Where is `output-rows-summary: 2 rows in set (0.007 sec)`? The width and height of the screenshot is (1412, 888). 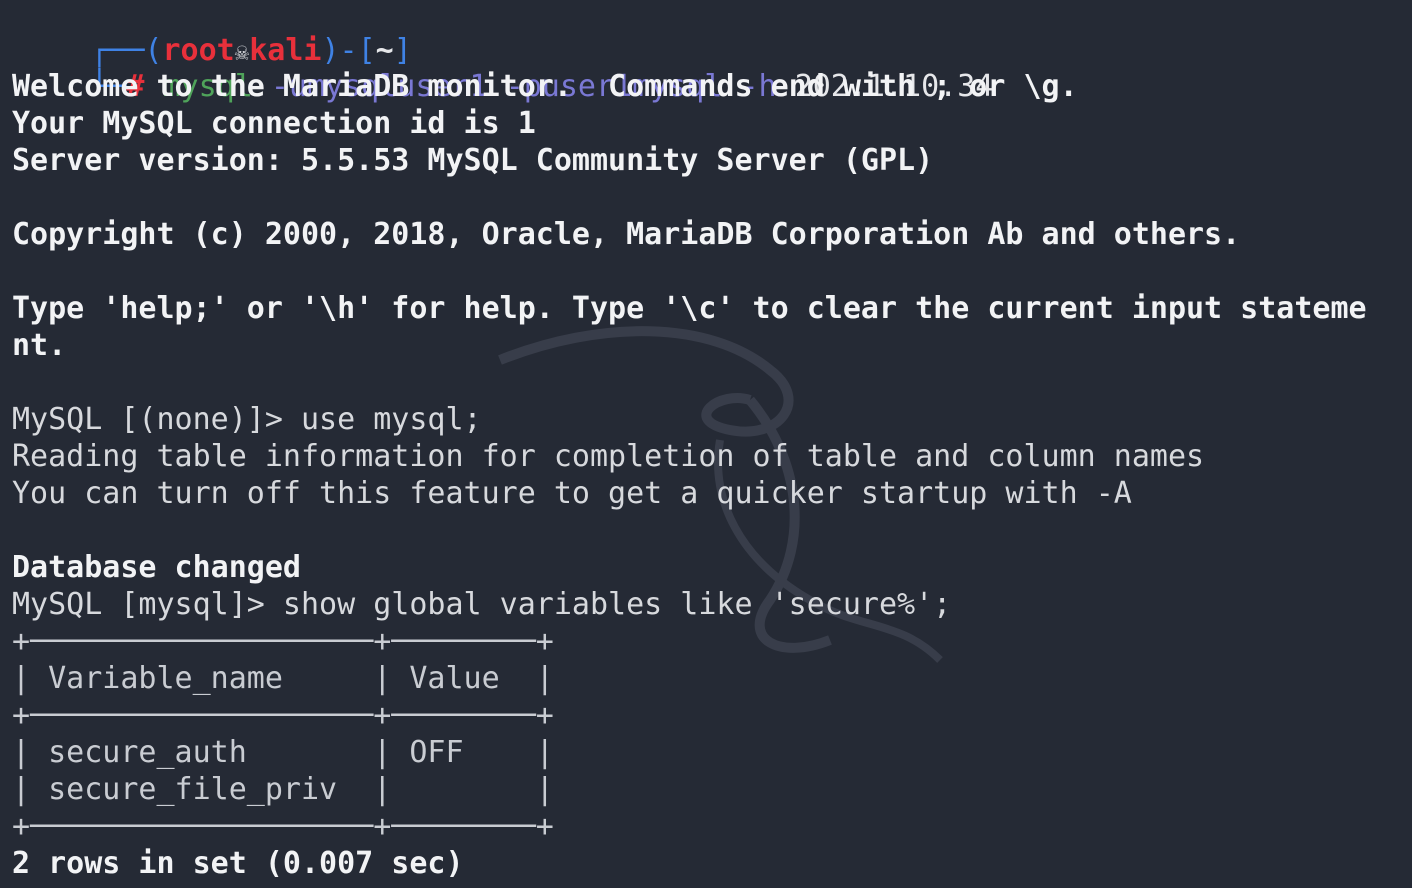 output-rows-summary: 2 rows in set (0.007 sec) is located at coordinates (238, 863).